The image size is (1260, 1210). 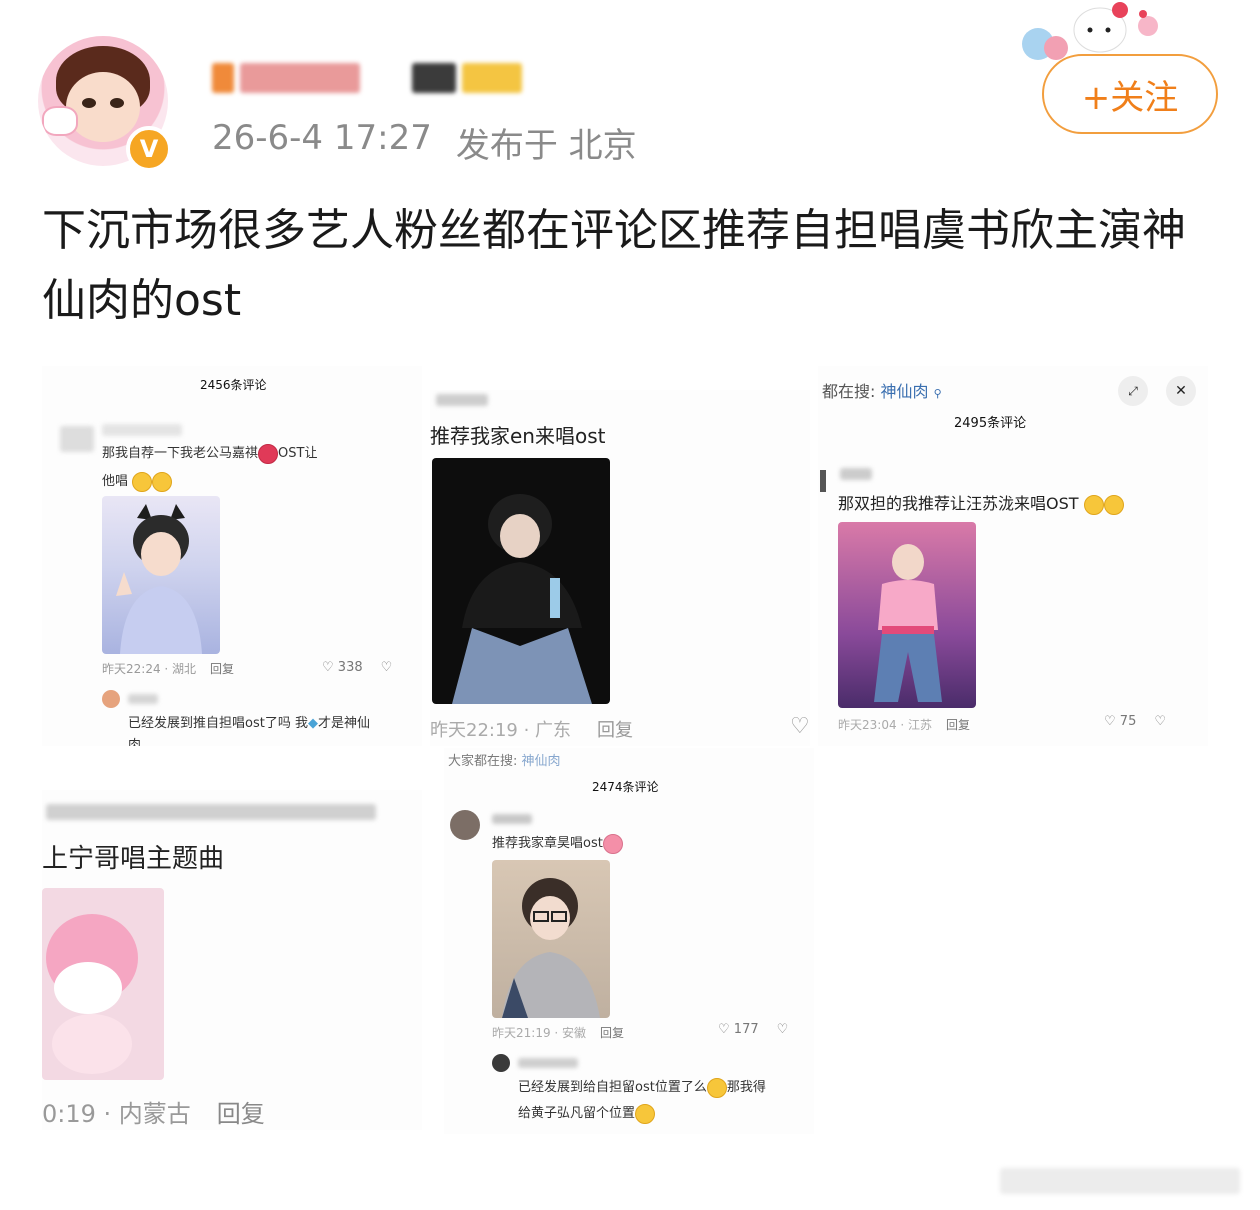 What do you see at coordinates (103, 107) in the screenshot?
I see `avatar-face` at bounding box center [103, 107].